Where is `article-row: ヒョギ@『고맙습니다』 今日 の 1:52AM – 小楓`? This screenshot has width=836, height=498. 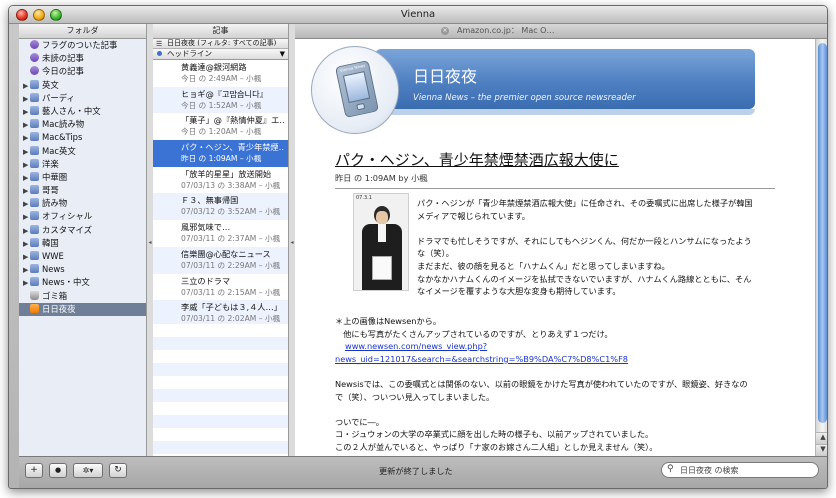
article-row: ヒョギ@『고맙습니다』 今日 の 1:52AM – 小楓 is located at coordinates (220, 100).